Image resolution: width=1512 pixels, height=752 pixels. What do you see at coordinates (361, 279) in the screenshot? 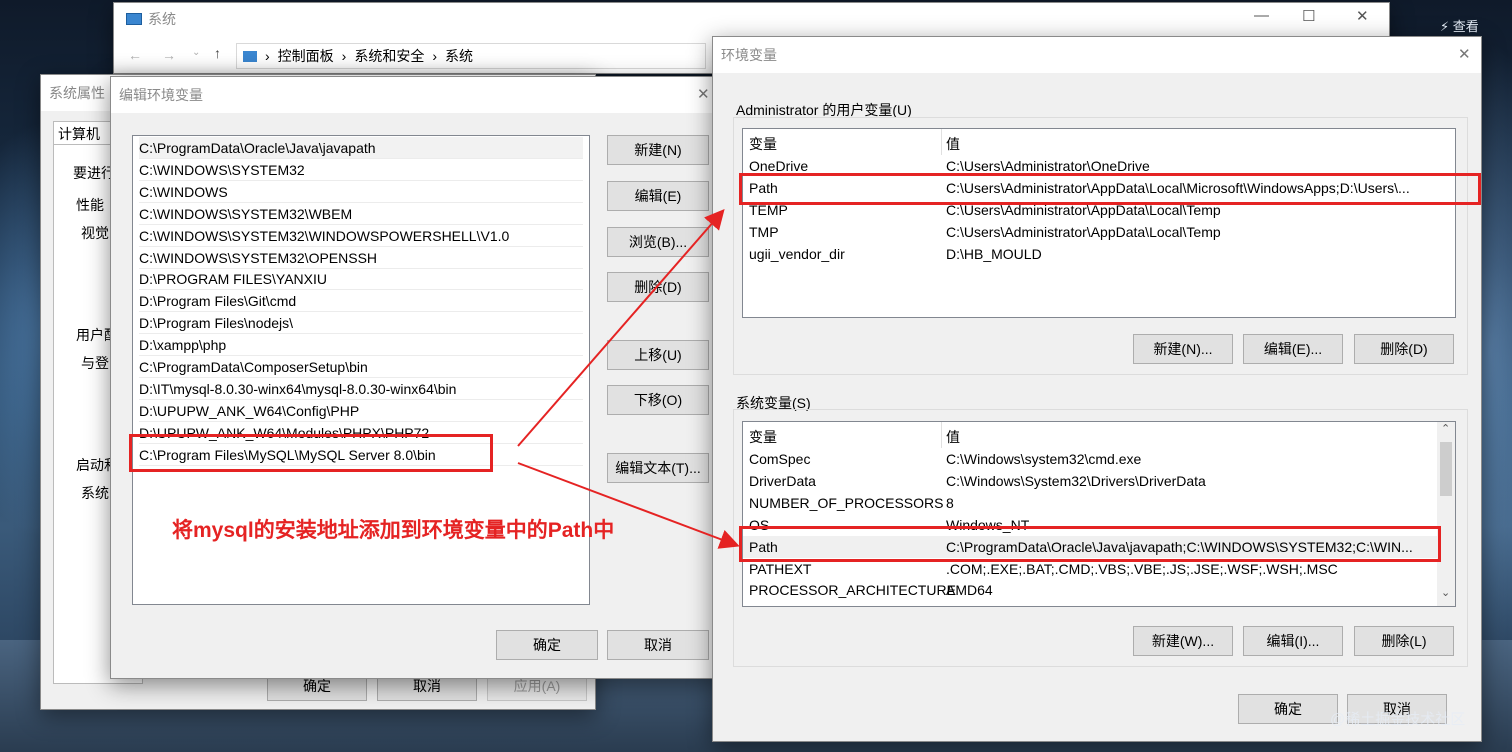
I see `path-list-item: D:\PROGRAM FILES\YANXIU` at bounding box center [361, 279].